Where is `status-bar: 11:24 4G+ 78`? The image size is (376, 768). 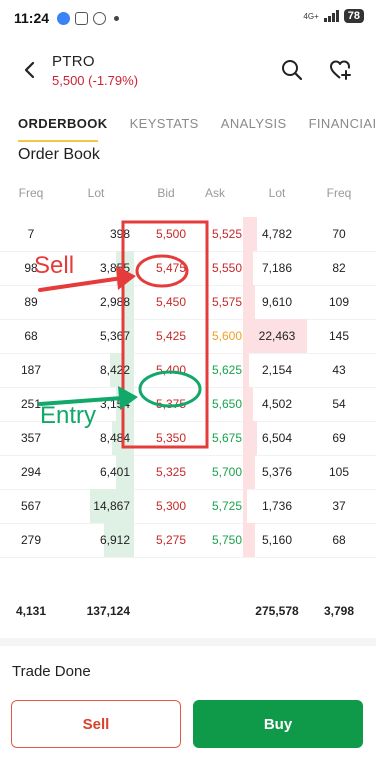
status-bar: 11:24 4G+ 78 is located at coordinates (188, 18).